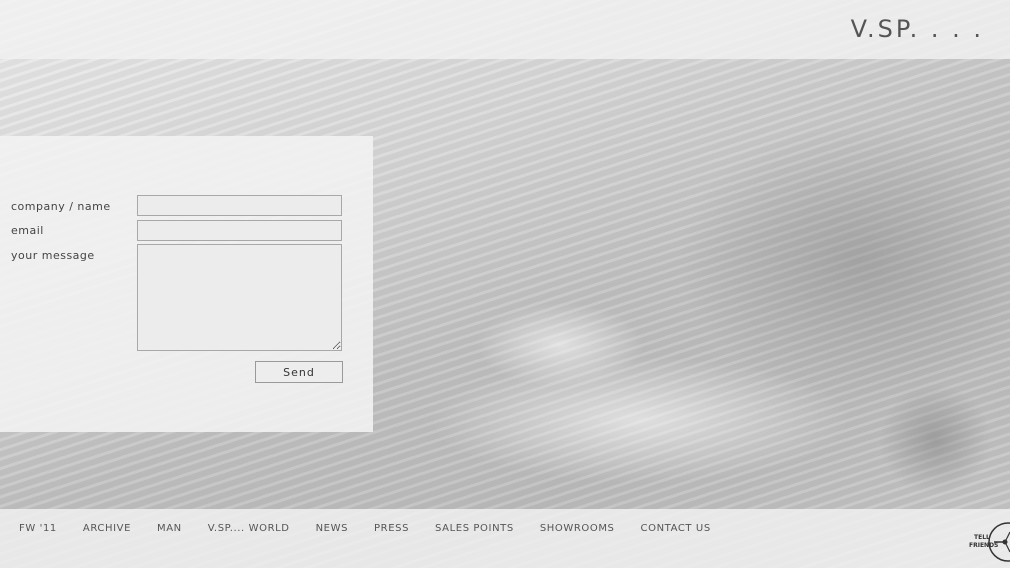  I want to click on nav-item-showrooms: SHOWROOMS, so click(577, 528).